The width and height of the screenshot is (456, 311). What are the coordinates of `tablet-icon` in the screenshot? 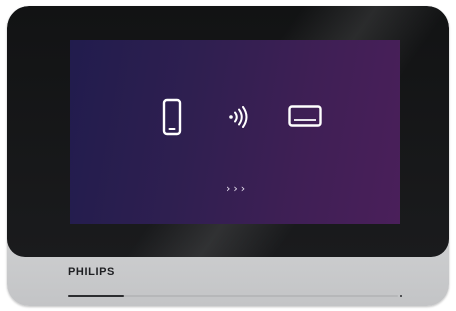 It's located at (305, 116).